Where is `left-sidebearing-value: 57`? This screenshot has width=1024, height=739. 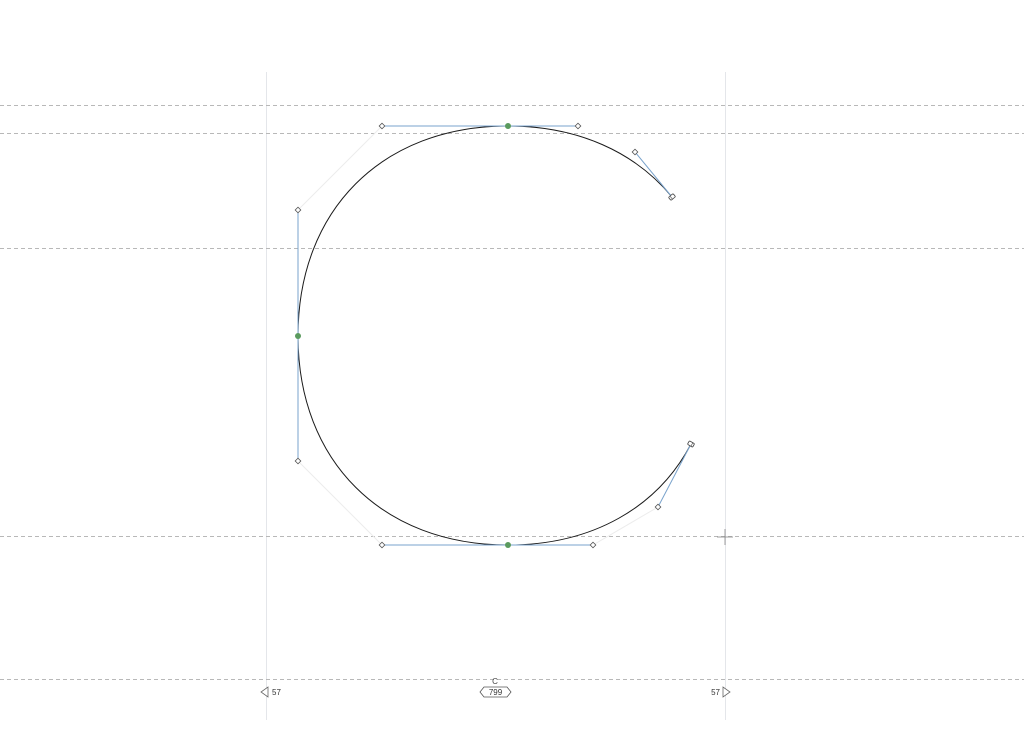
left-sidebearing-value: 57 is located at coordinates (276, 692).